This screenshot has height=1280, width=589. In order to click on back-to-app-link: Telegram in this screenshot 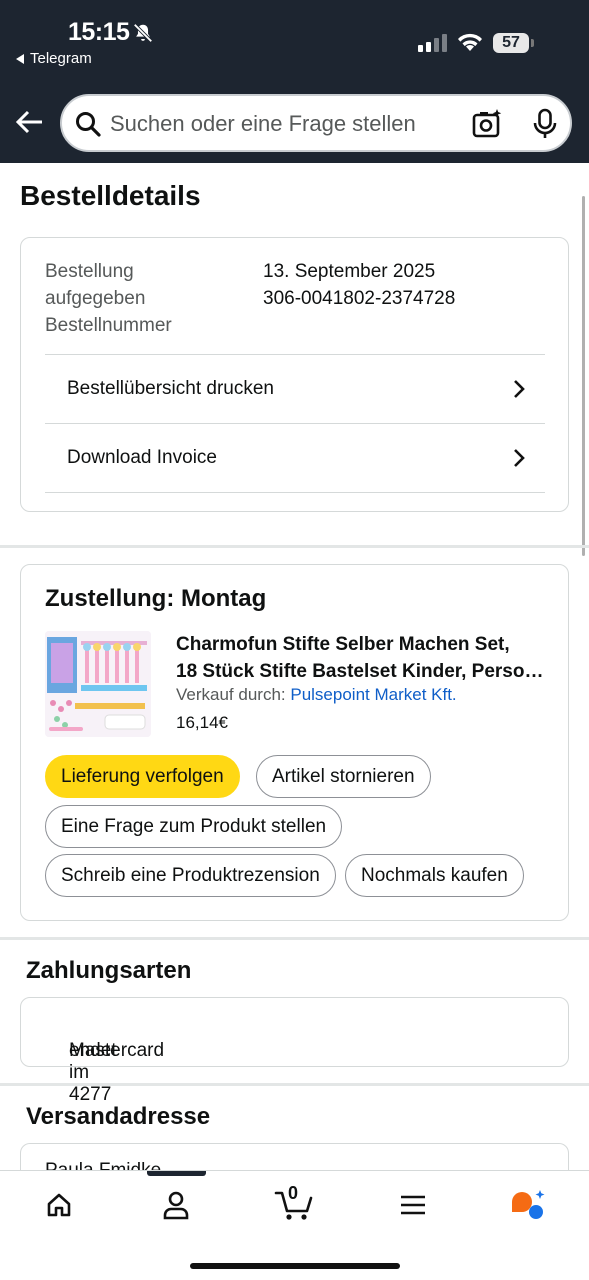, I will do `click(54, 58)`.